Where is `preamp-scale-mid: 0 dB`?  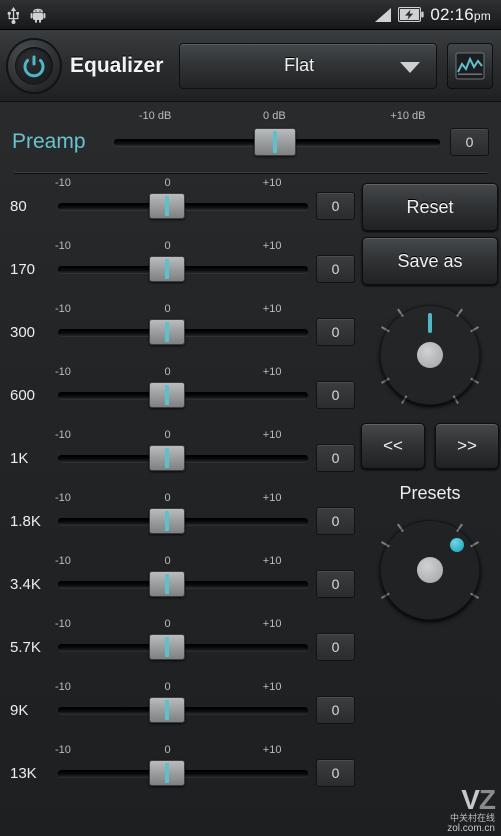
preamp-scale-mid: 0 dB is located at coordinates (274, 116).